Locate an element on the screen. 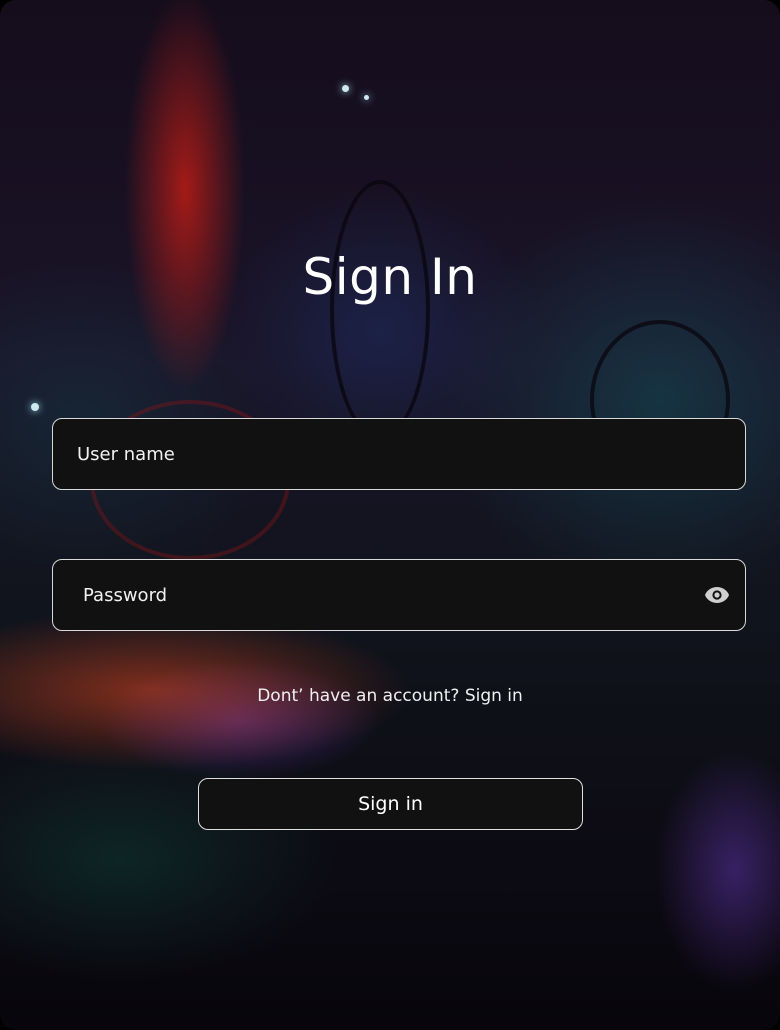 This screenshot has height=1030, width=780. password-field is located at coordinates (399, 595).